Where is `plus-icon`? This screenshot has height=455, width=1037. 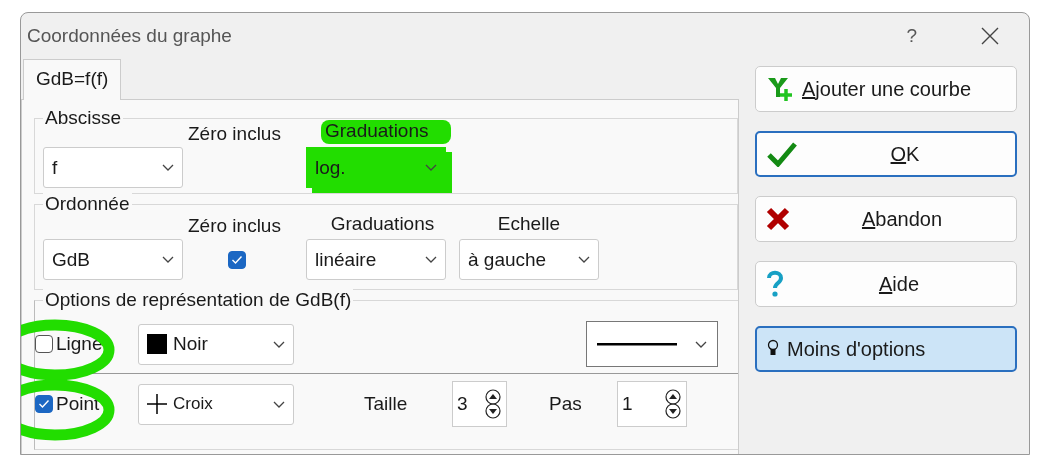
plus-icon is located at coordinates (157, 404).